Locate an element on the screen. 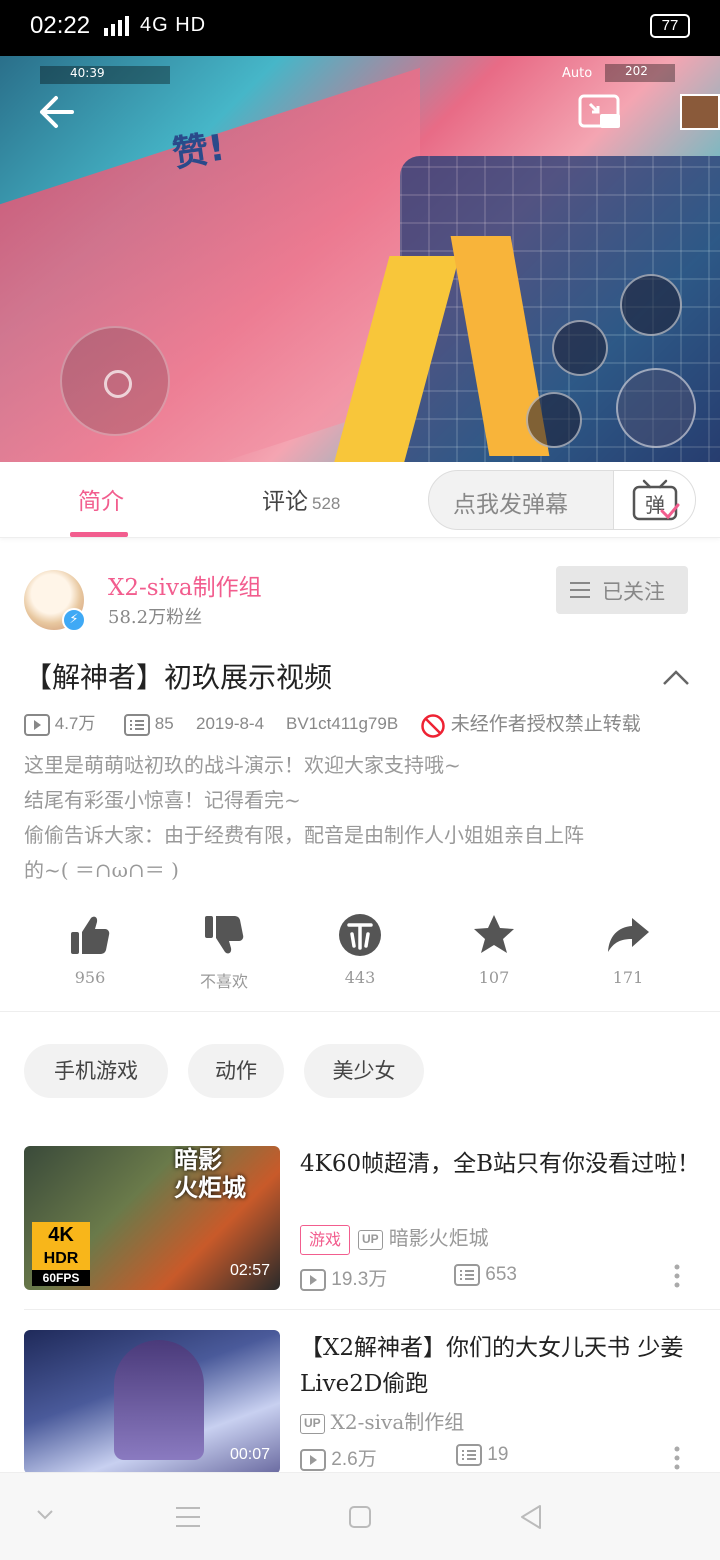 Image resolution: width=720 pixels, height=1560 pixels. related-uploader: 暗影火炬城 is located at coordinates (438, 1238).